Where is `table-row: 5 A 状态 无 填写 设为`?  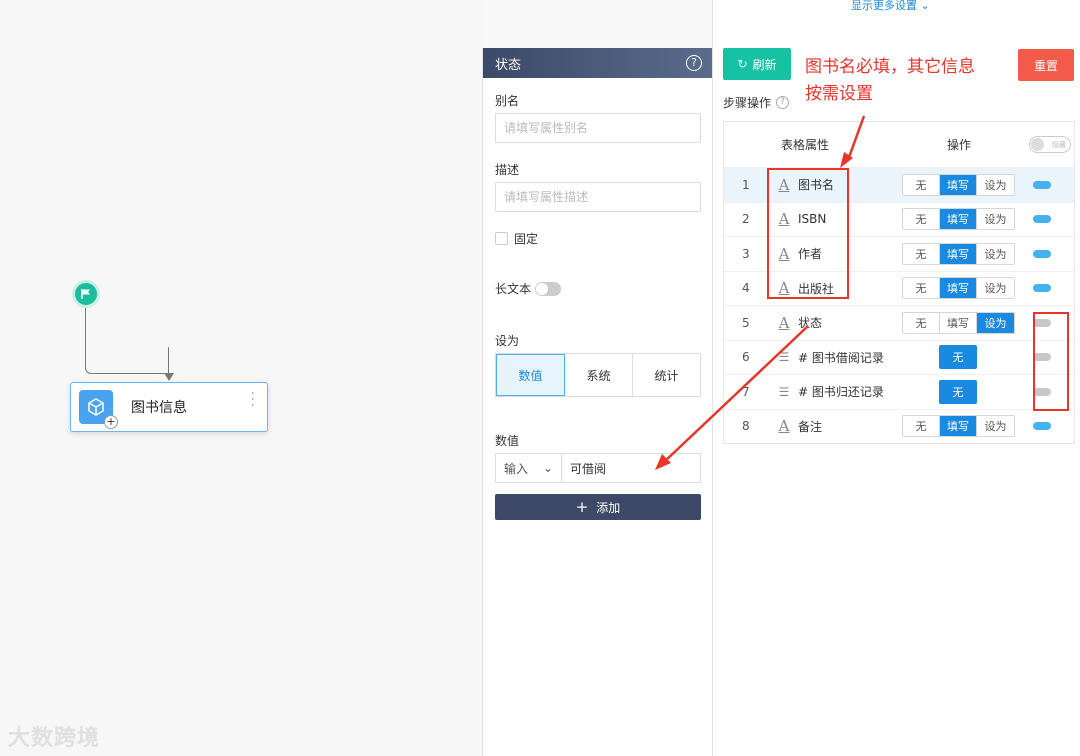 table-row: 5 A 状态 无 填写 设为 is located at coordinates (899, 322).